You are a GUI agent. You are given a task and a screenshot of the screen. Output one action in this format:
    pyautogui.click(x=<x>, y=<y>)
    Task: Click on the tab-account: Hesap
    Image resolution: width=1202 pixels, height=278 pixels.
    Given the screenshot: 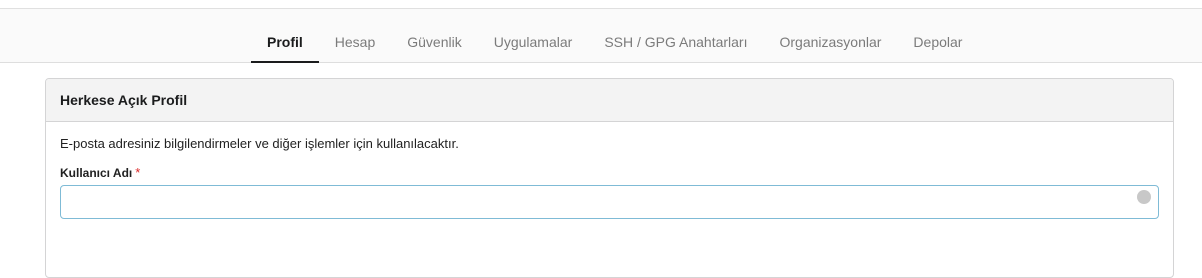 What is the action you would take?
    pyautogui.click(x=355, y=46)
    